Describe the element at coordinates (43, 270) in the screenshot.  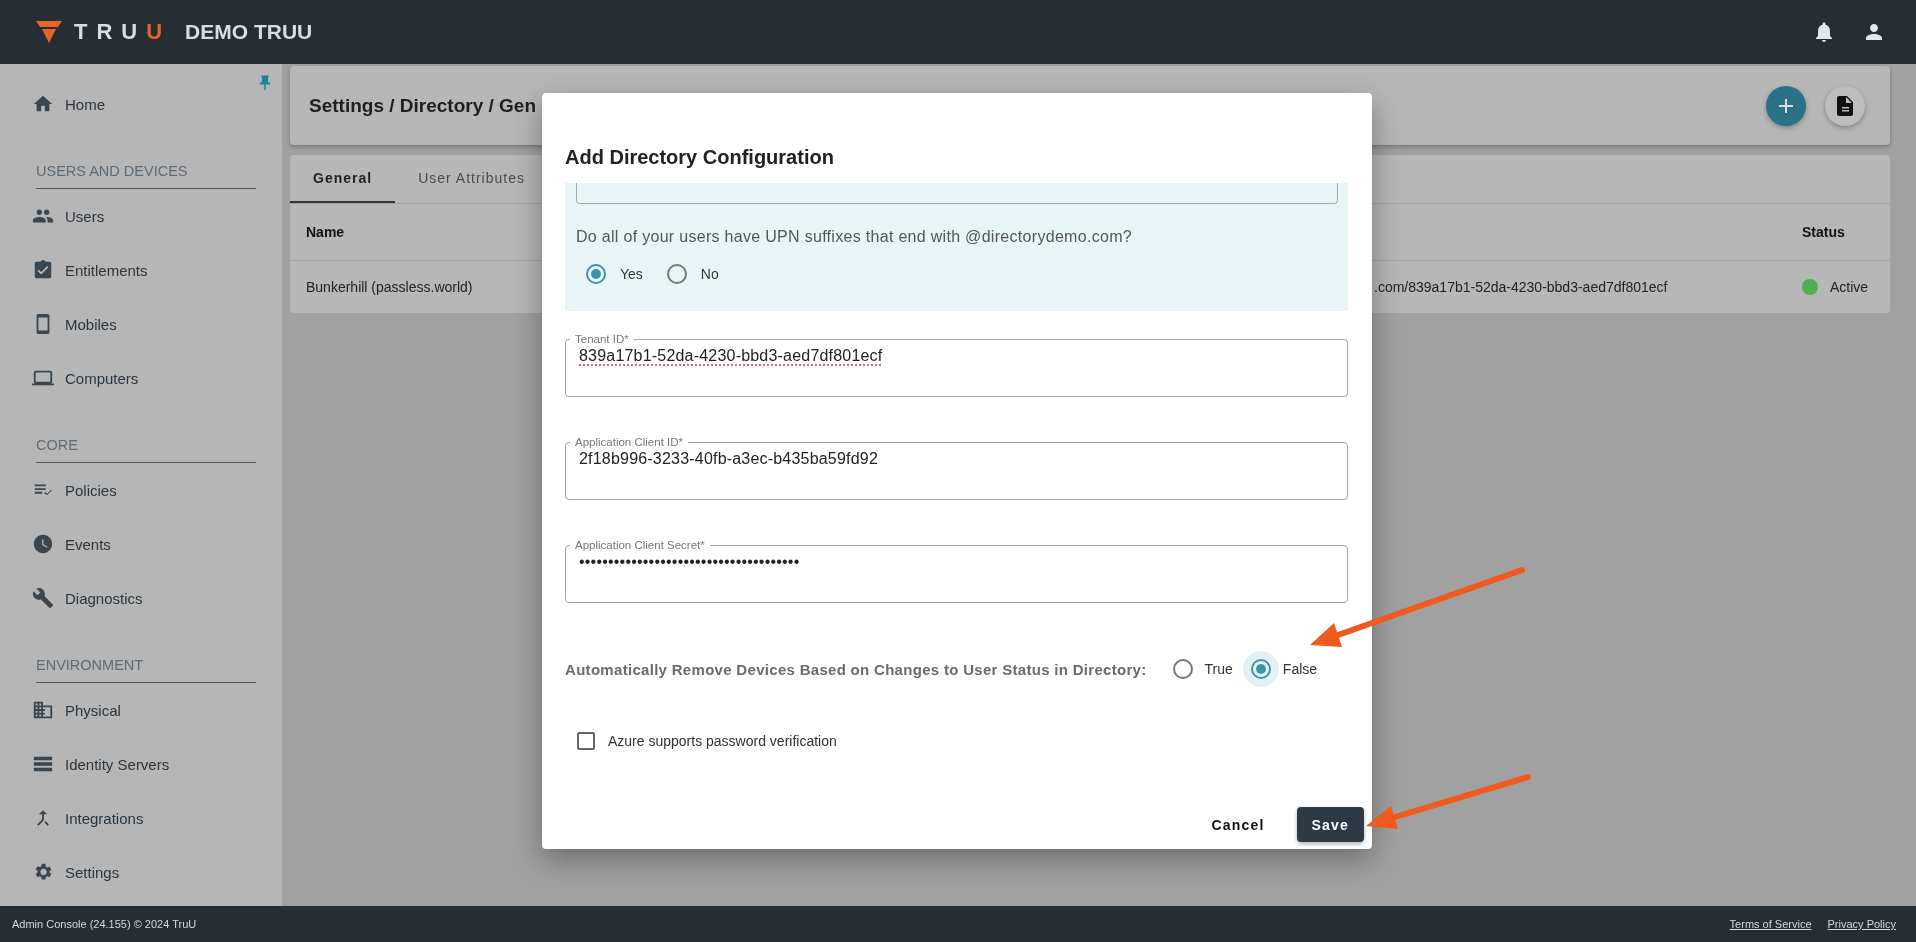
I see `clipboard-check-icon` at that location.